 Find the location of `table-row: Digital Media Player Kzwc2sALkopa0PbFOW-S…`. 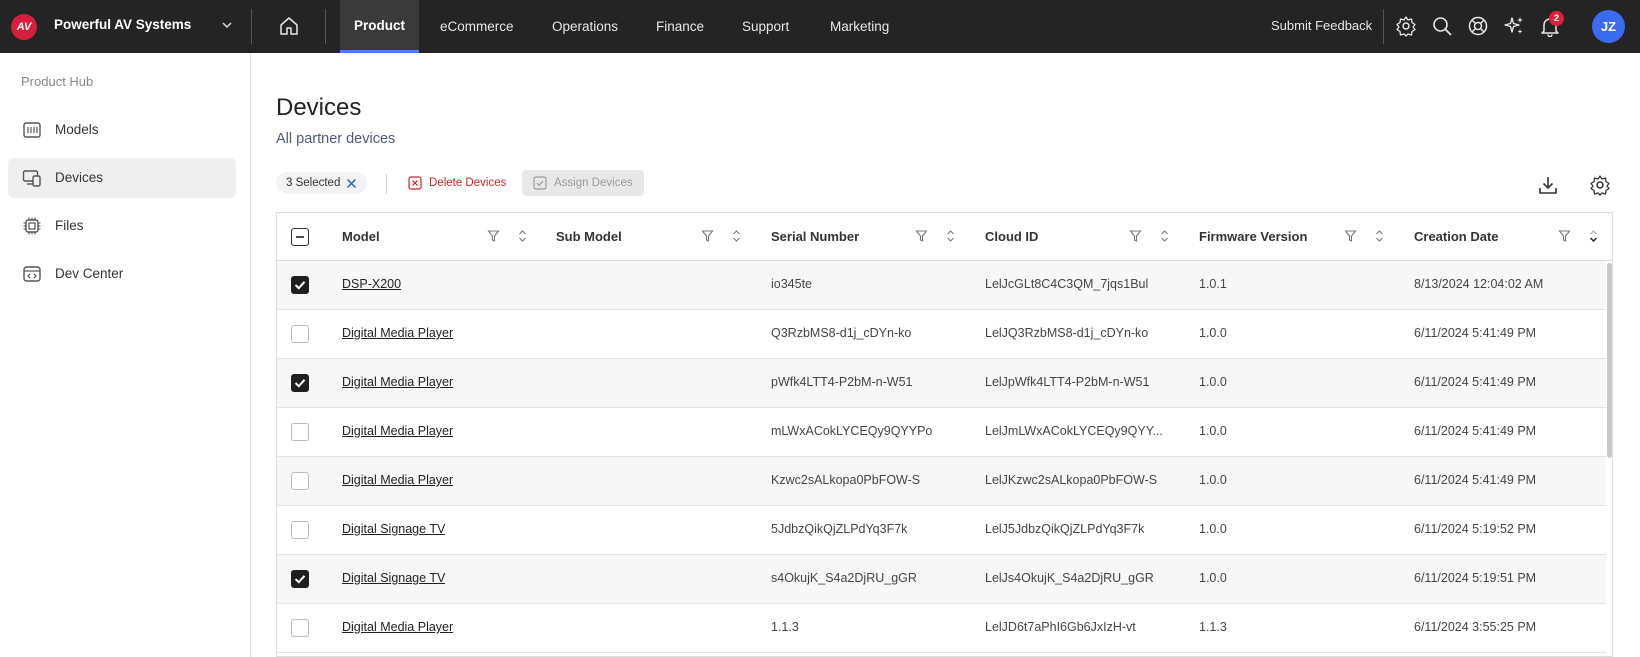

table-row: Digital Media Player Kzwc2sALkopa0PbFOW-S… is located at coordinates (941, 481).